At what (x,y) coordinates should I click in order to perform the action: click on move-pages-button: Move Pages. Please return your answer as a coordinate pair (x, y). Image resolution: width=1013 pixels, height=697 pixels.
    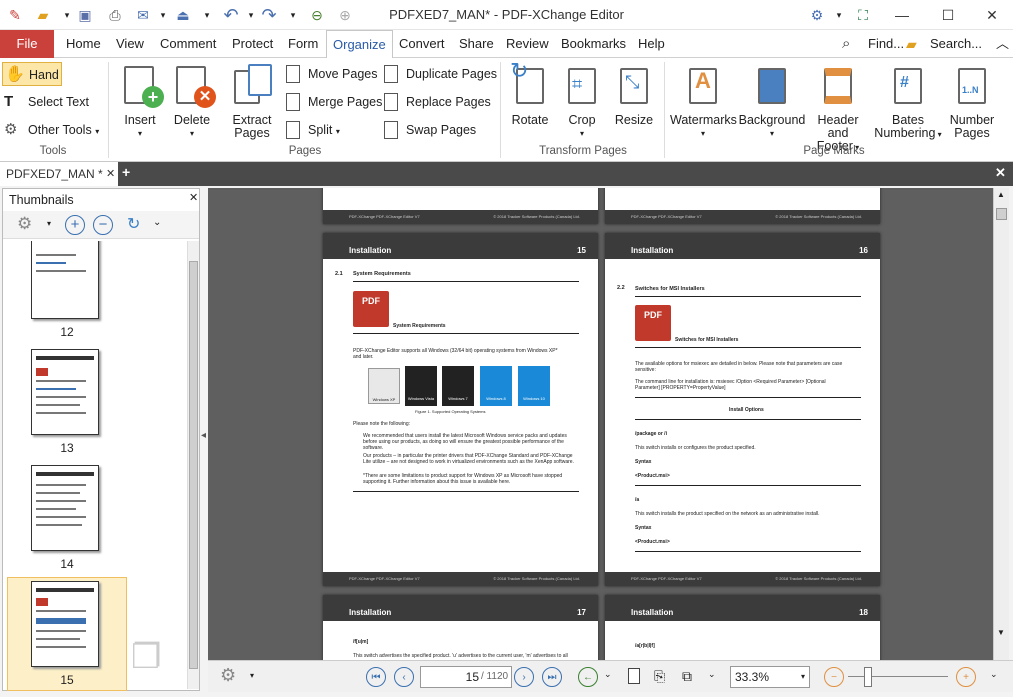
    Looking at the image, I should click on (329, 74).